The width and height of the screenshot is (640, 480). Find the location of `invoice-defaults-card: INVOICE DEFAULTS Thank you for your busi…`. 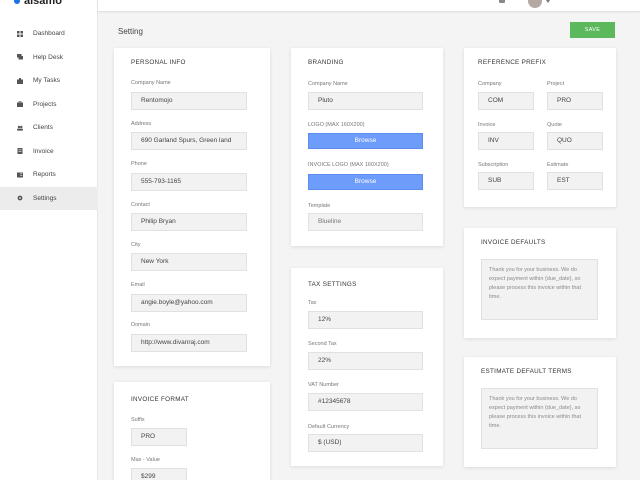

invoice-defaults-card: INVOICE DEFAULTS Thank you for your busi… is located at coordinates (540, 283).